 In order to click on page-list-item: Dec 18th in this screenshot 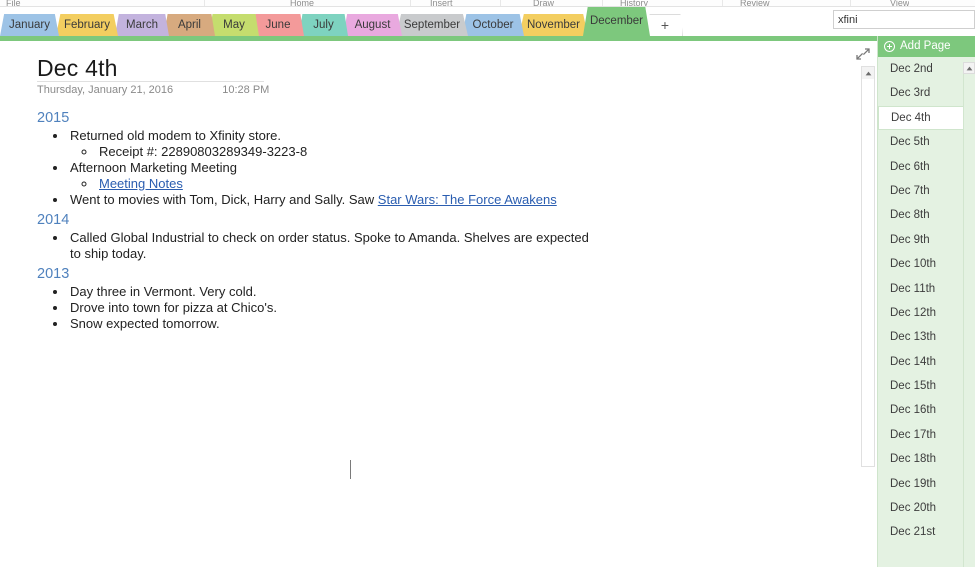, I will do `click(921, 459)`.